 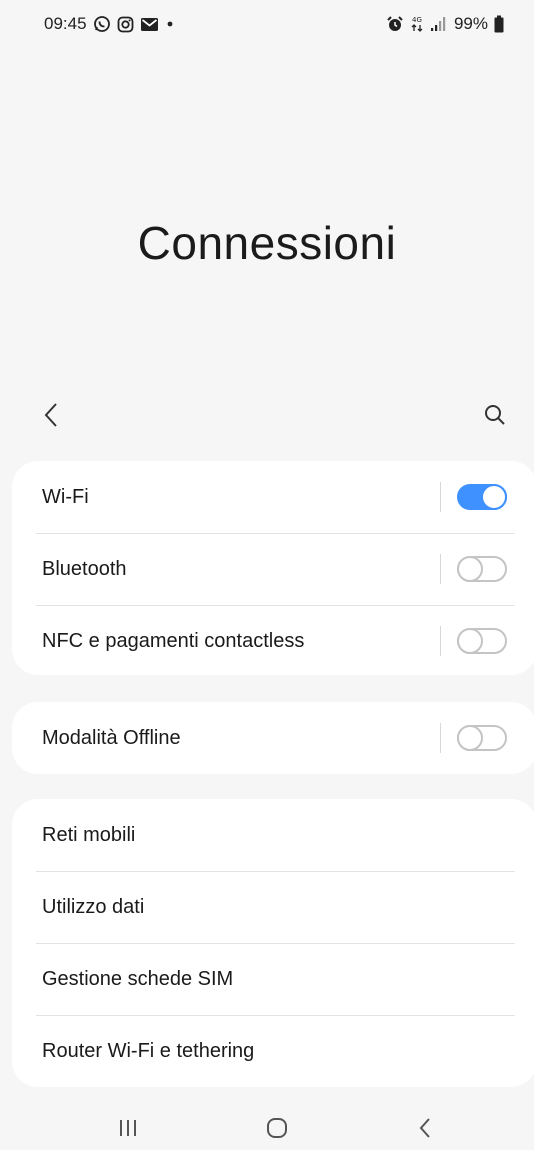 I want to click on instagram-icon, so click(x=125, y=24).